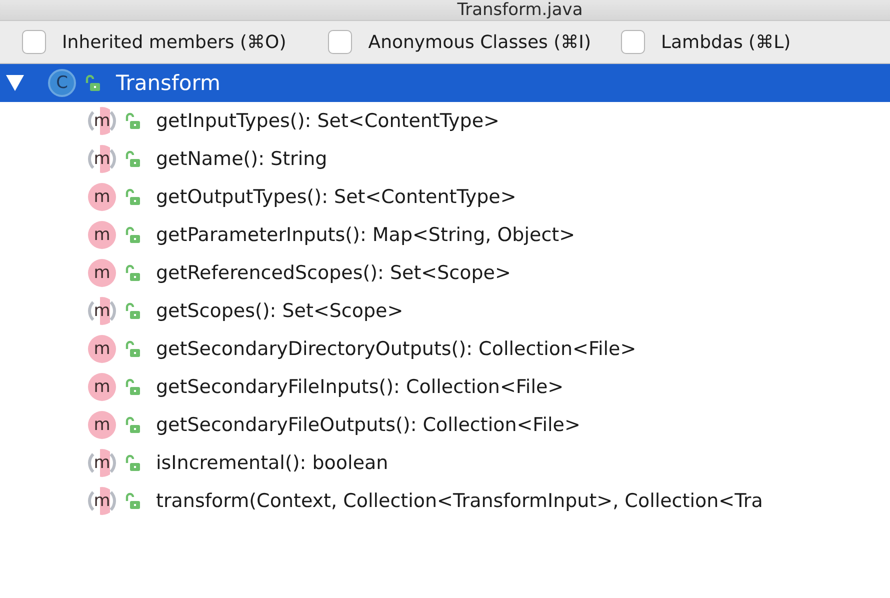  Describe the element at coordinates (15, 83) in the screenshot. I see `expand-triangle-icon` at that location.